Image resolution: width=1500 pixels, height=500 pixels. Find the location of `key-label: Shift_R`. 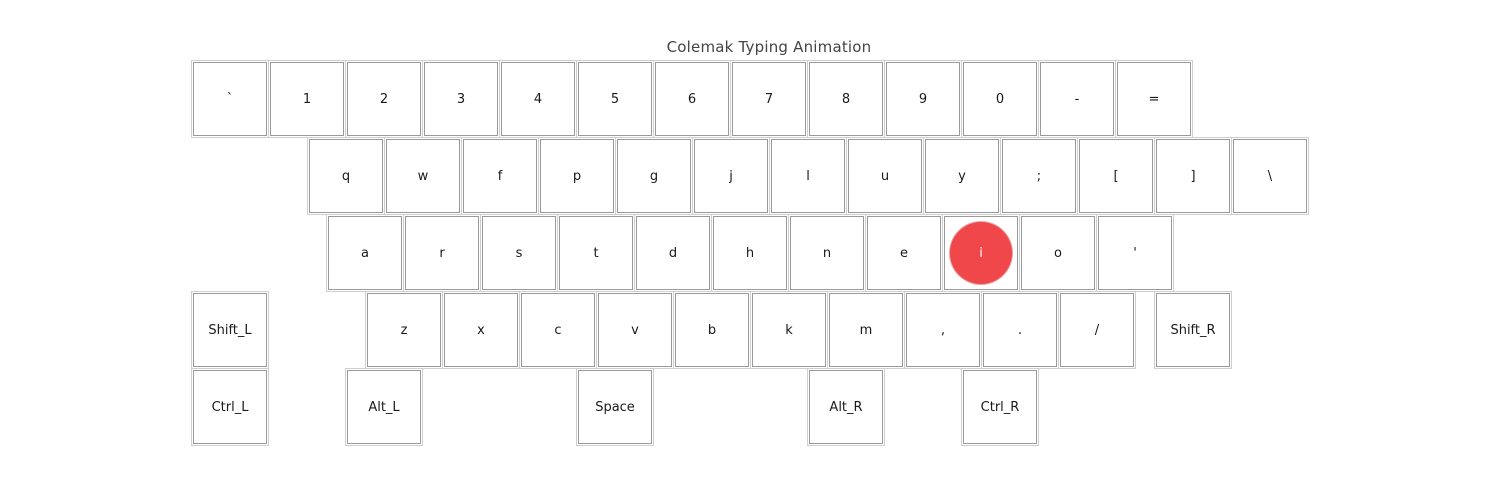

key-label: Shift_R is located at coordinates (1193, 330).